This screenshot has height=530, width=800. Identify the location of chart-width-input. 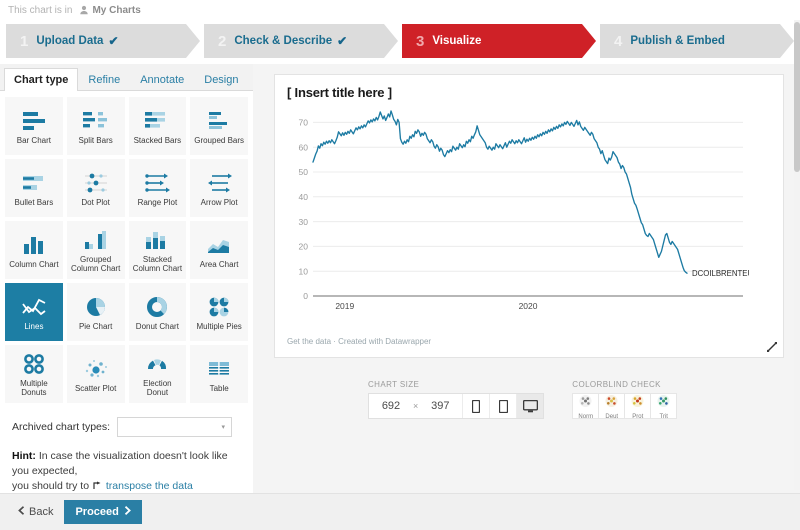
(391, 406).